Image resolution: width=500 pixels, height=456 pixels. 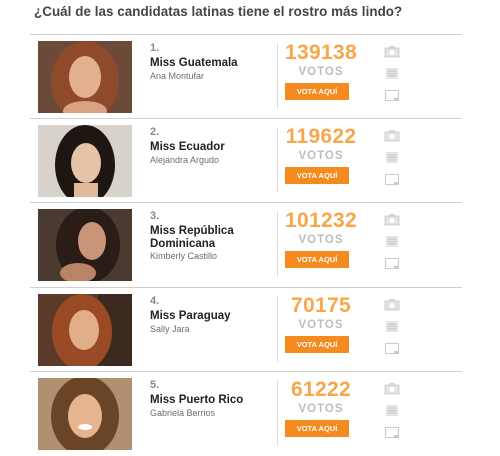 I want to click on candidate-subname: Alejandra Argudo, so click(x=185, y=159).